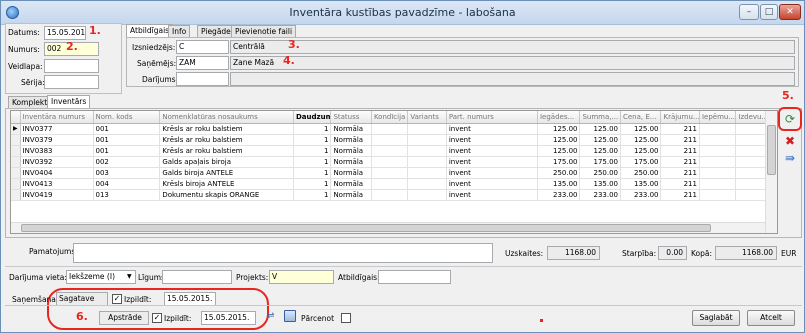  I want to click on datums-field: 15.05.2015., so click(65, 33).